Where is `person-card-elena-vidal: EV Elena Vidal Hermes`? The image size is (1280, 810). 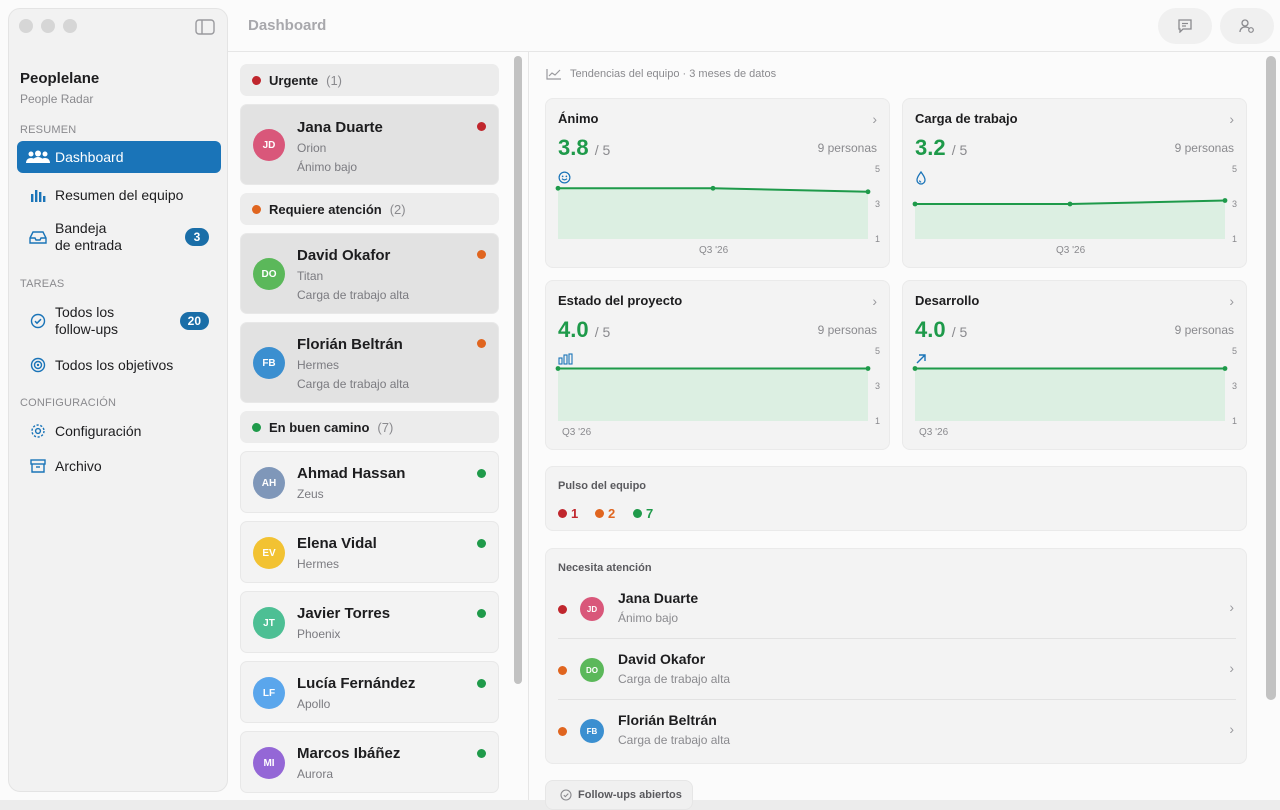 person-card-elena-vidal: EV Elena Vidal Hermes is located at coordinates (369, 552).